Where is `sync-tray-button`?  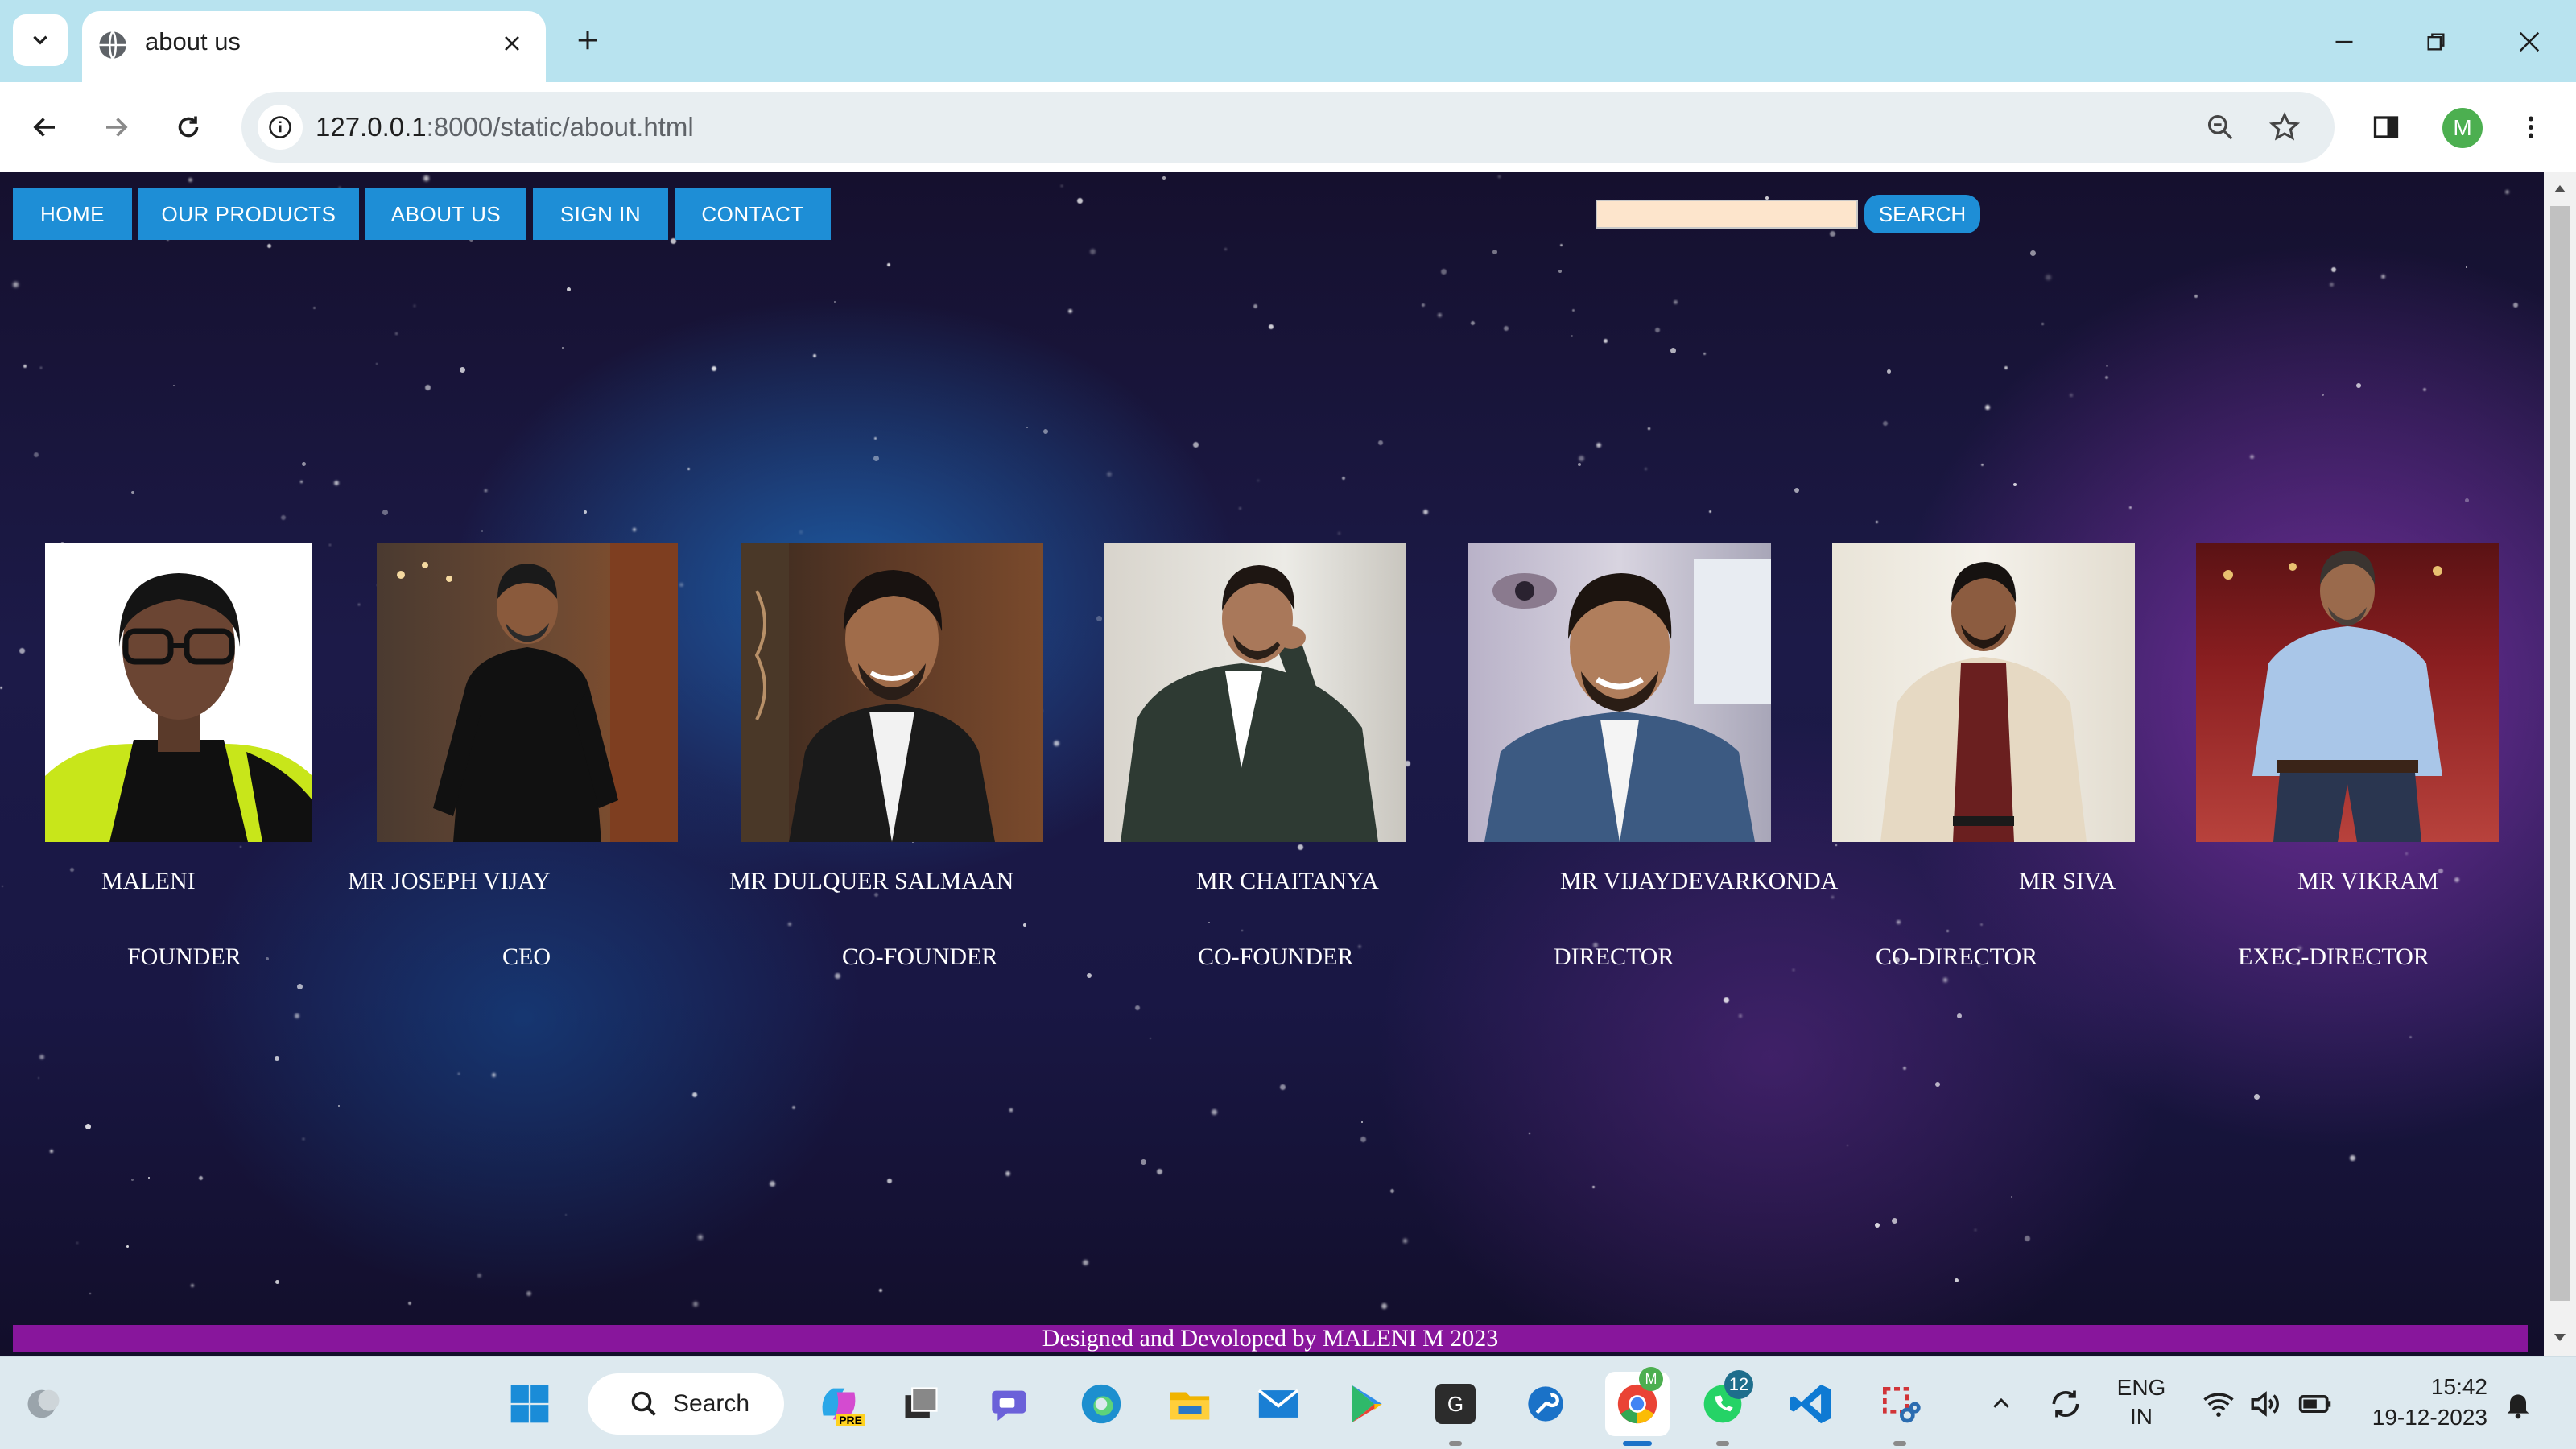
sync-tray-button is located at coordinates (2065, 1404).